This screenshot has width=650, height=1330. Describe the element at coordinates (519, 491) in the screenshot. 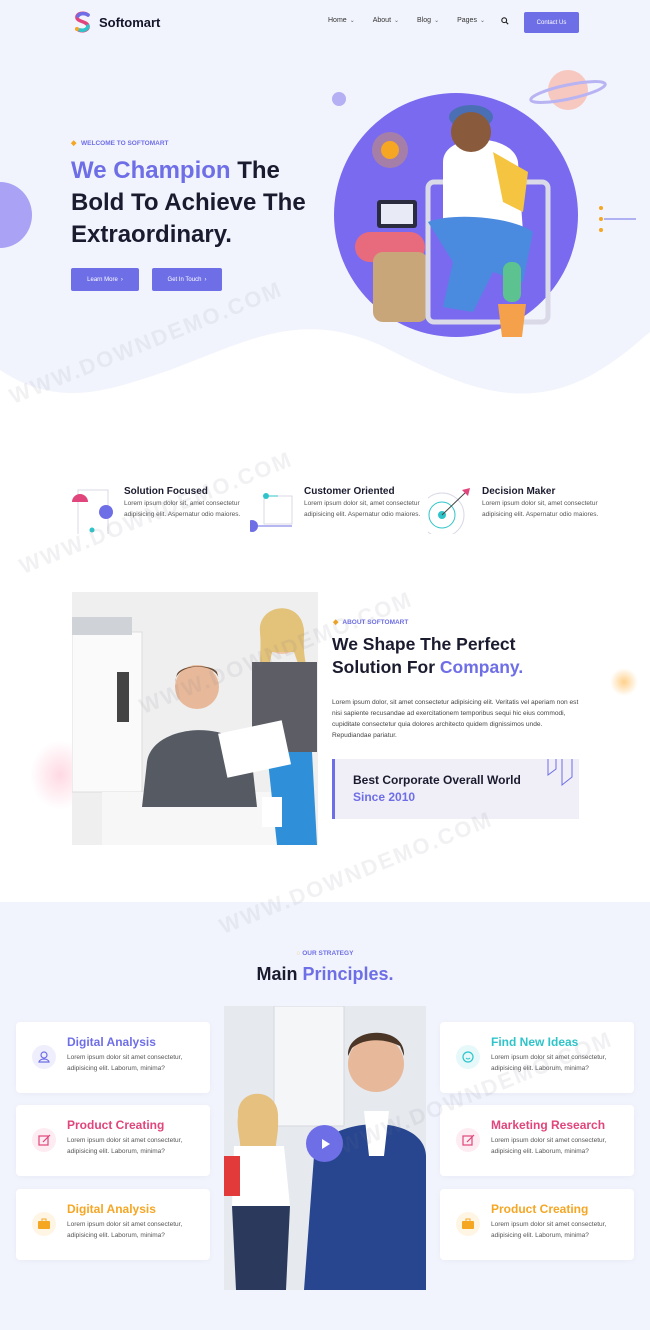

I see `feature-title: Decision Maker` at that location.